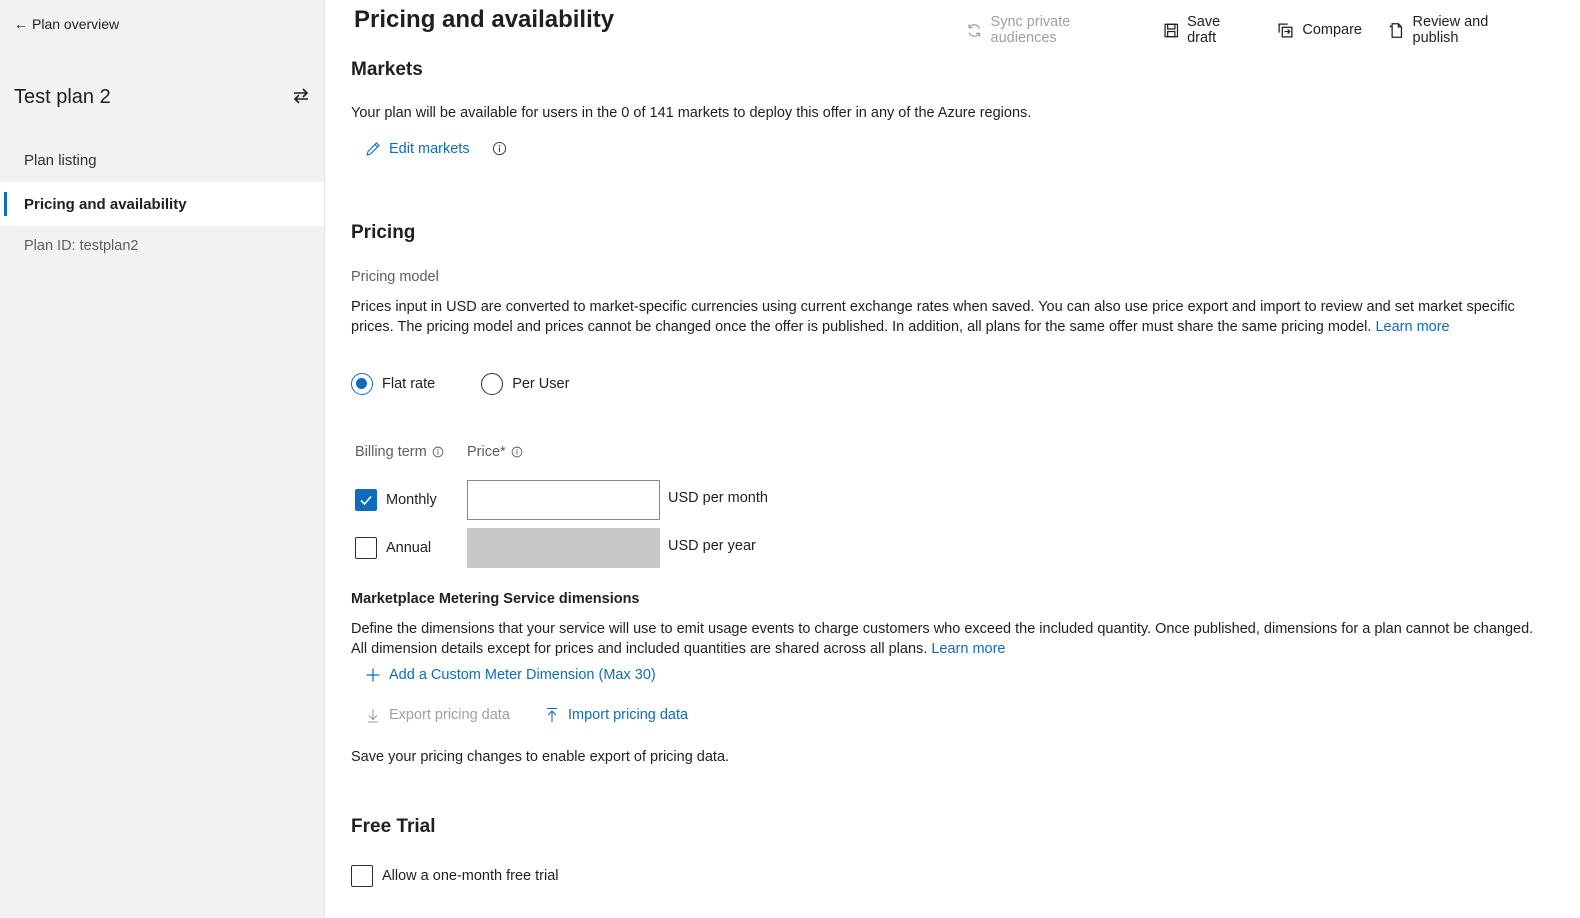 This screenshot has width=1580, height=918. I want to click on import-pricing-data-button: Import pricing data, so click(616, 715).